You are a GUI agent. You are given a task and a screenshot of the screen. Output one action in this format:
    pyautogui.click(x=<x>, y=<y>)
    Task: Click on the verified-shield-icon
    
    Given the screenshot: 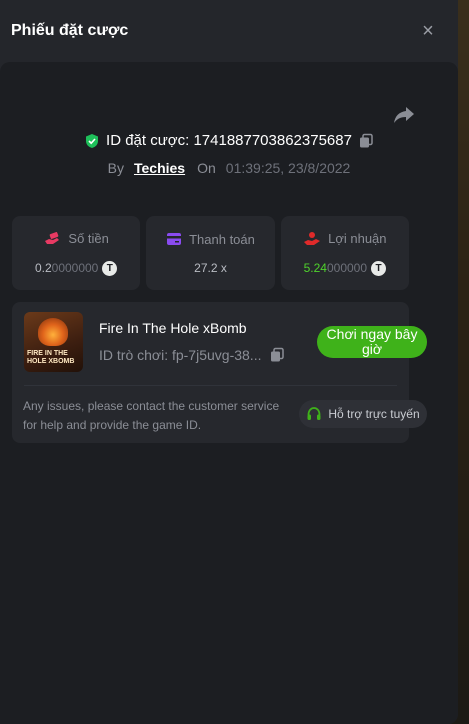 What is the action you would take?
    pyautogui.click(x=92, y=141)
    